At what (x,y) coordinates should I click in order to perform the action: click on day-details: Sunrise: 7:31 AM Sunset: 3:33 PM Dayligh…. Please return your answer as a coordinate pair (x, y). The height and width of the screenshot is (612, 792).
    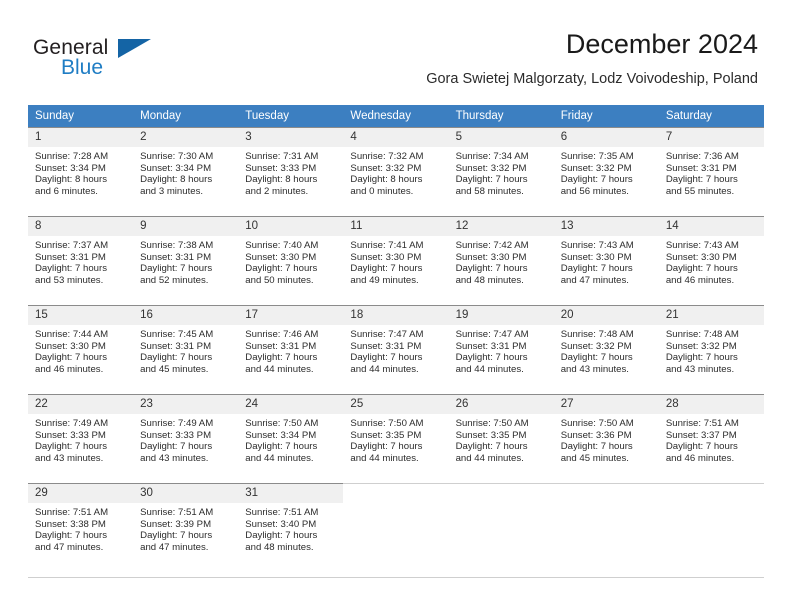
    Looking at the image, I should click on (290, 172).